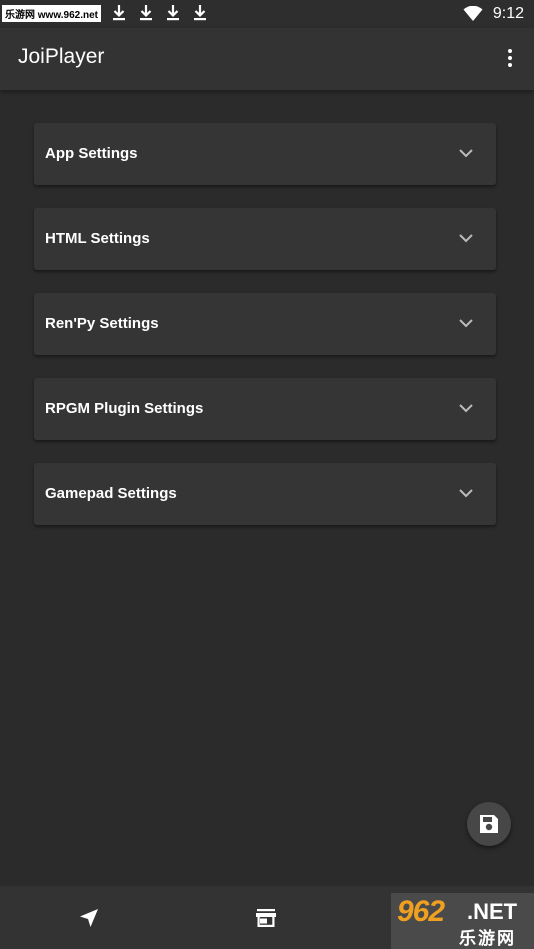  What do you see at coordinates (97, 238) in the screenshot?
I see `panel-label: HTML Settings` at bounding box center [97, 238].